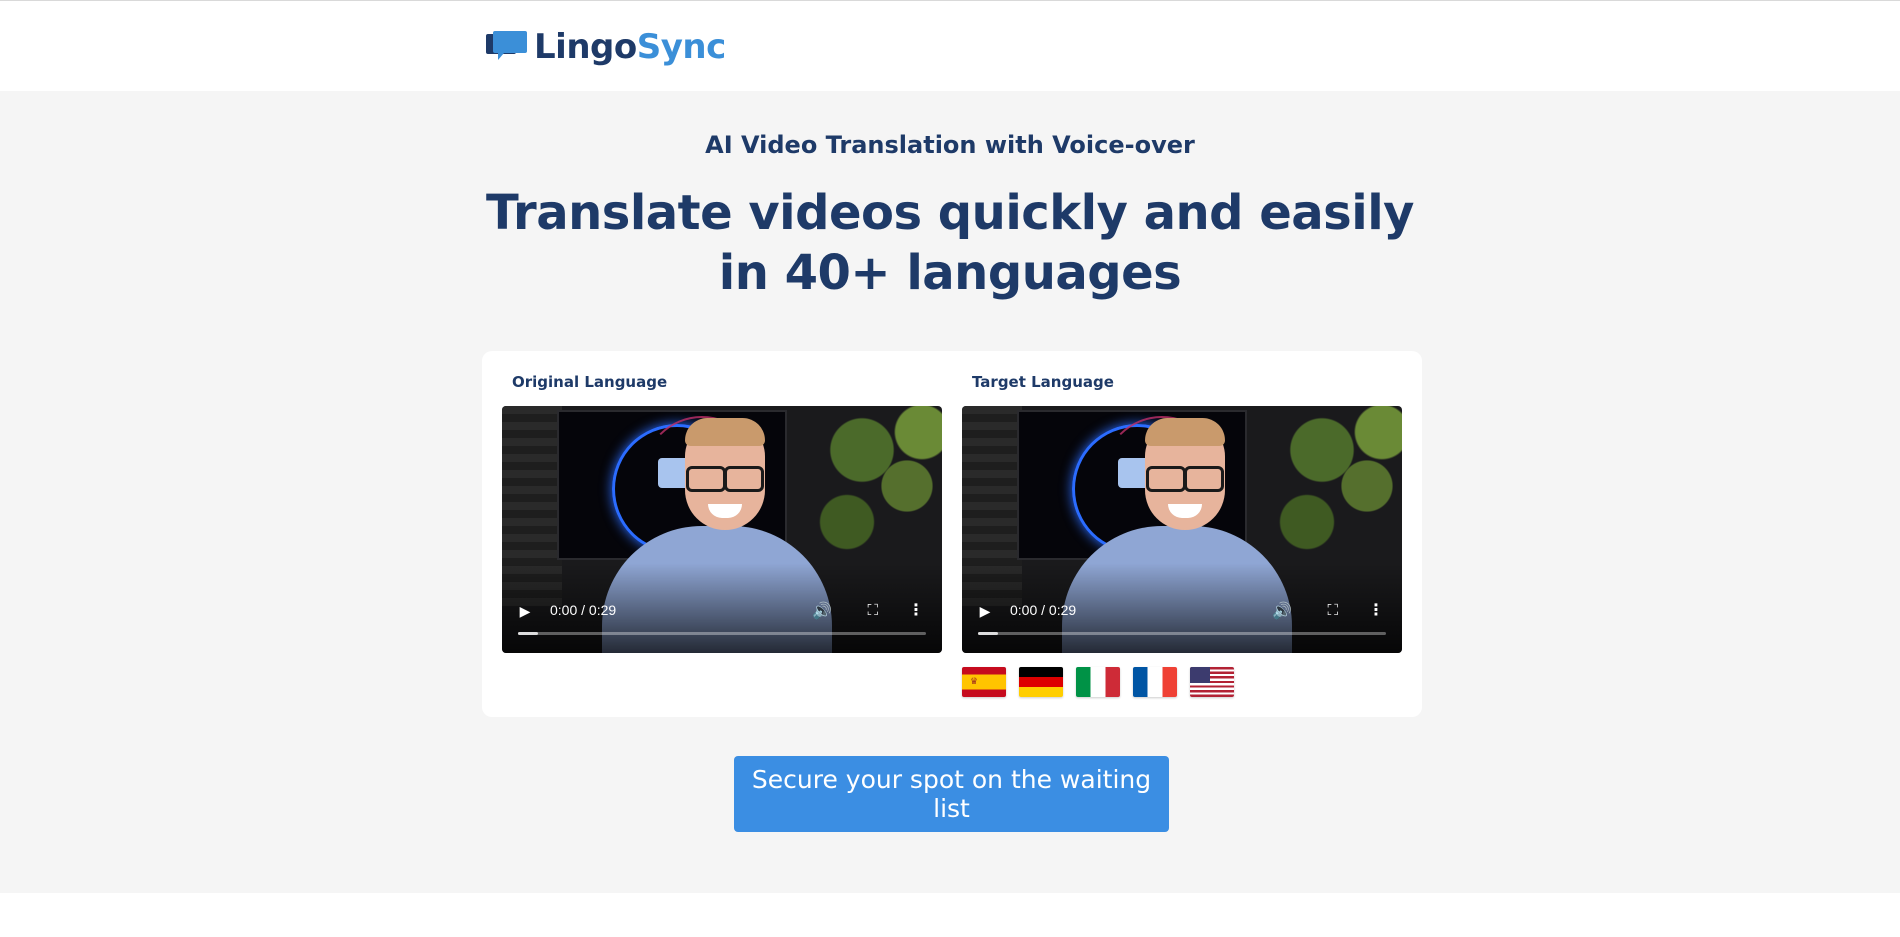 This screenshot has width=1900, height=937. I want to click on germany-flag, so click(1041, 682).